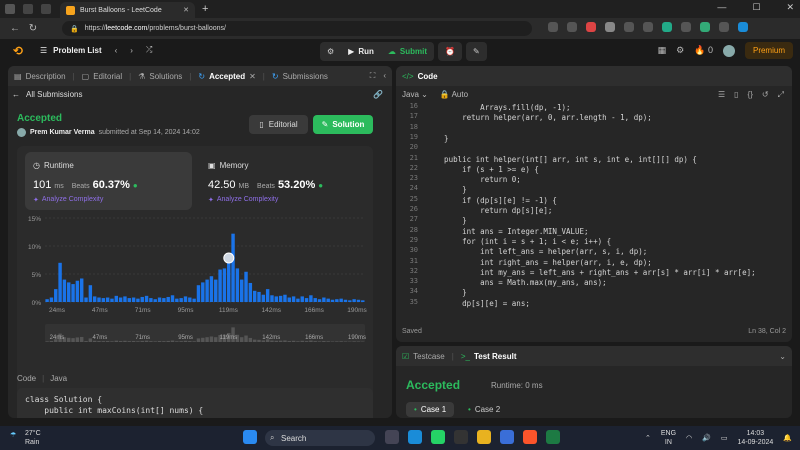 The height and width of the screenshot is (450, 800). Describe the element at coordinates (572, 27) in the screenshot. I see `favorite-icon` at that location.